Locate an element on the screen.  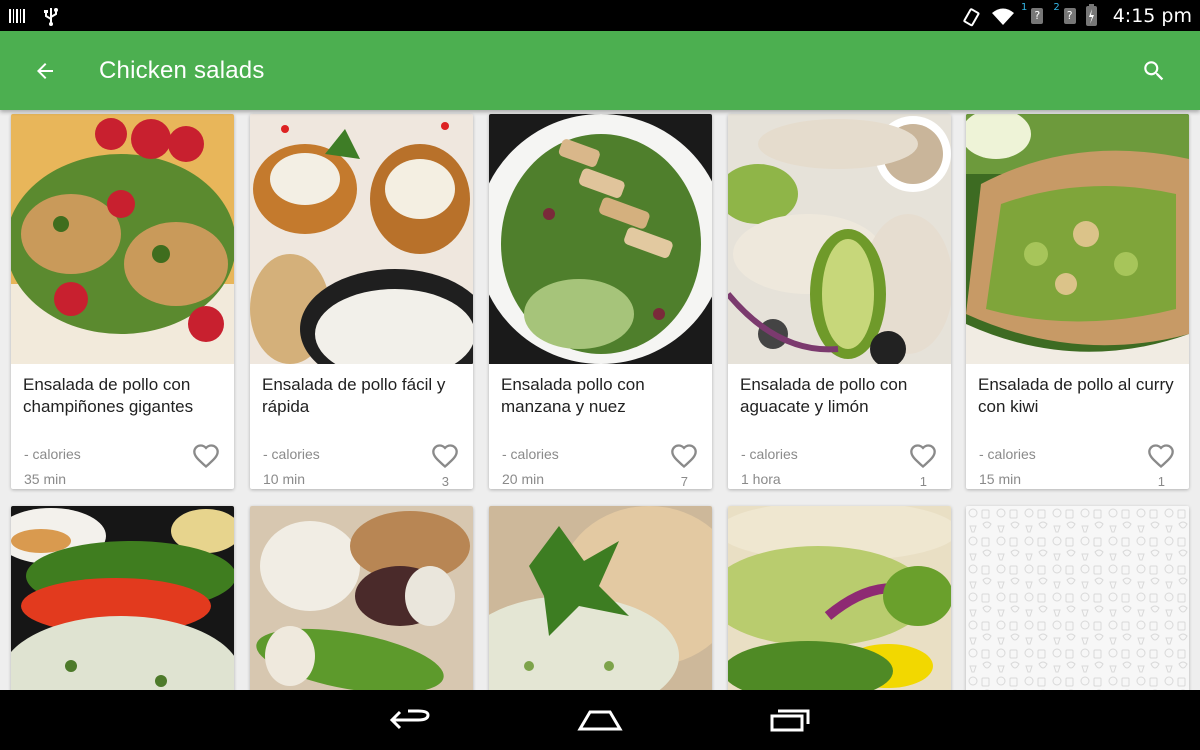
likes-count: 7 is located at coordinates (684, 481).